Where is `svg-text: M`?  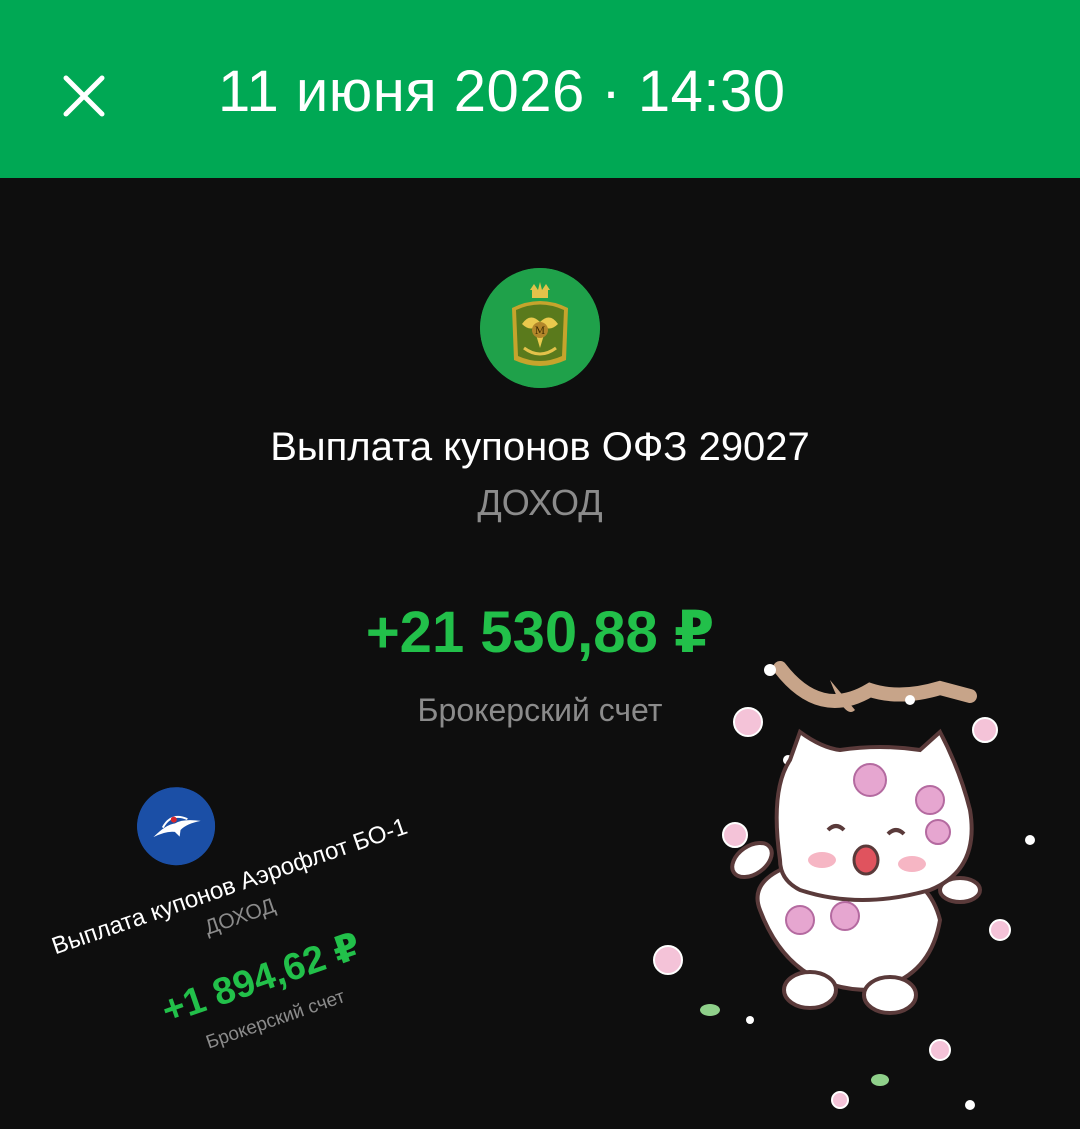
svg-text: M is located at coordinates (540, 331).